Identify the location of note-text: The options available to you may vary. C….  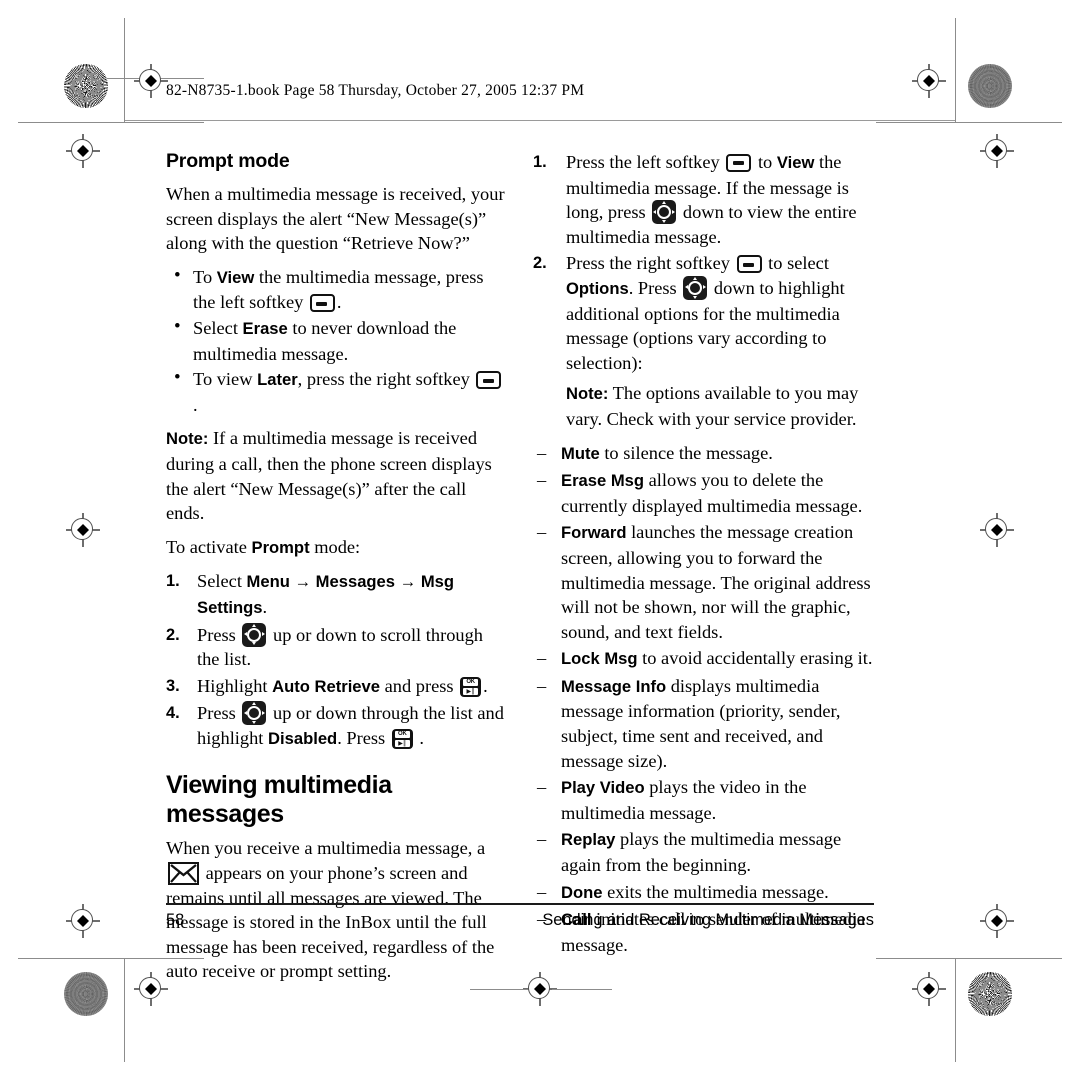
(712, 406).